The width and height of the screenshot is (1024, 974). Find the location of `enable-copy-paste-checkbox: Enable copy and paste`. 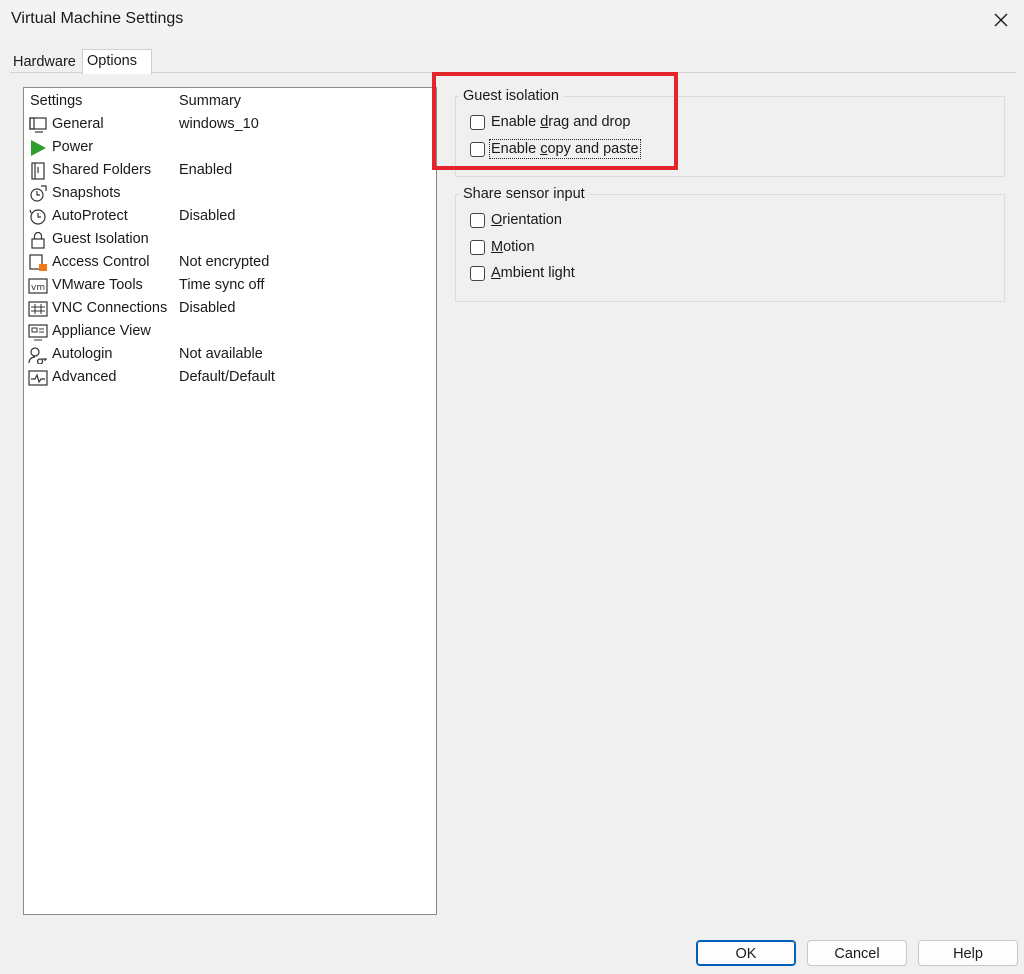

enable-copy-paste-checkbox: Enable copy and paste is located at coordinates (555, 149).